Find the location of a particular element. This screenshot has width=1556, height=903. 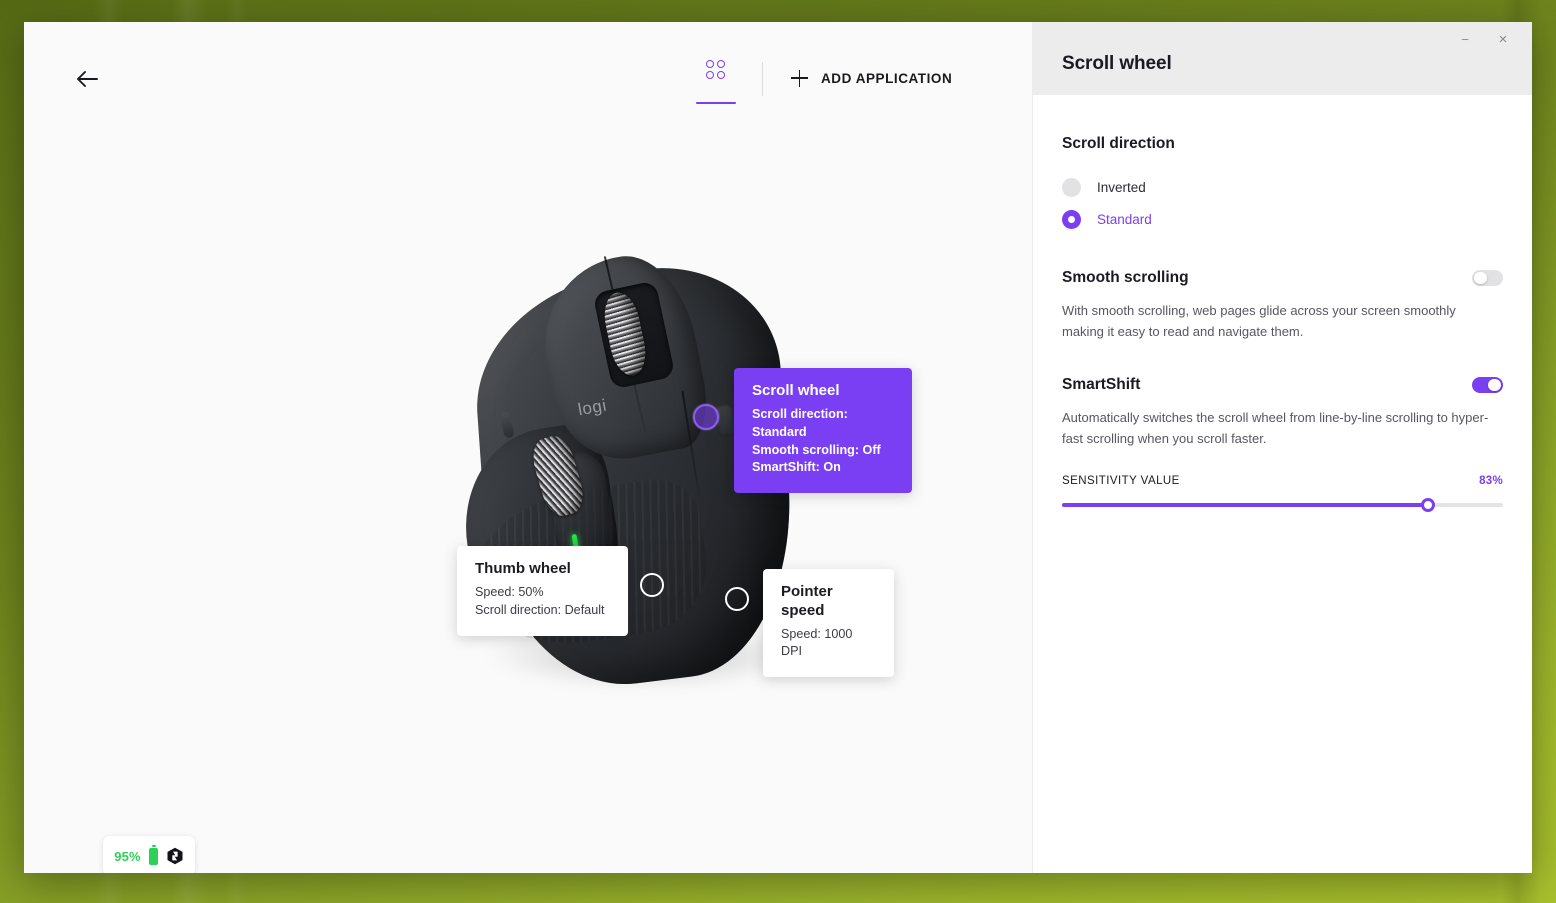

toolbar-right-group: ADD APPLICATION is located at coordinates (823, 79).